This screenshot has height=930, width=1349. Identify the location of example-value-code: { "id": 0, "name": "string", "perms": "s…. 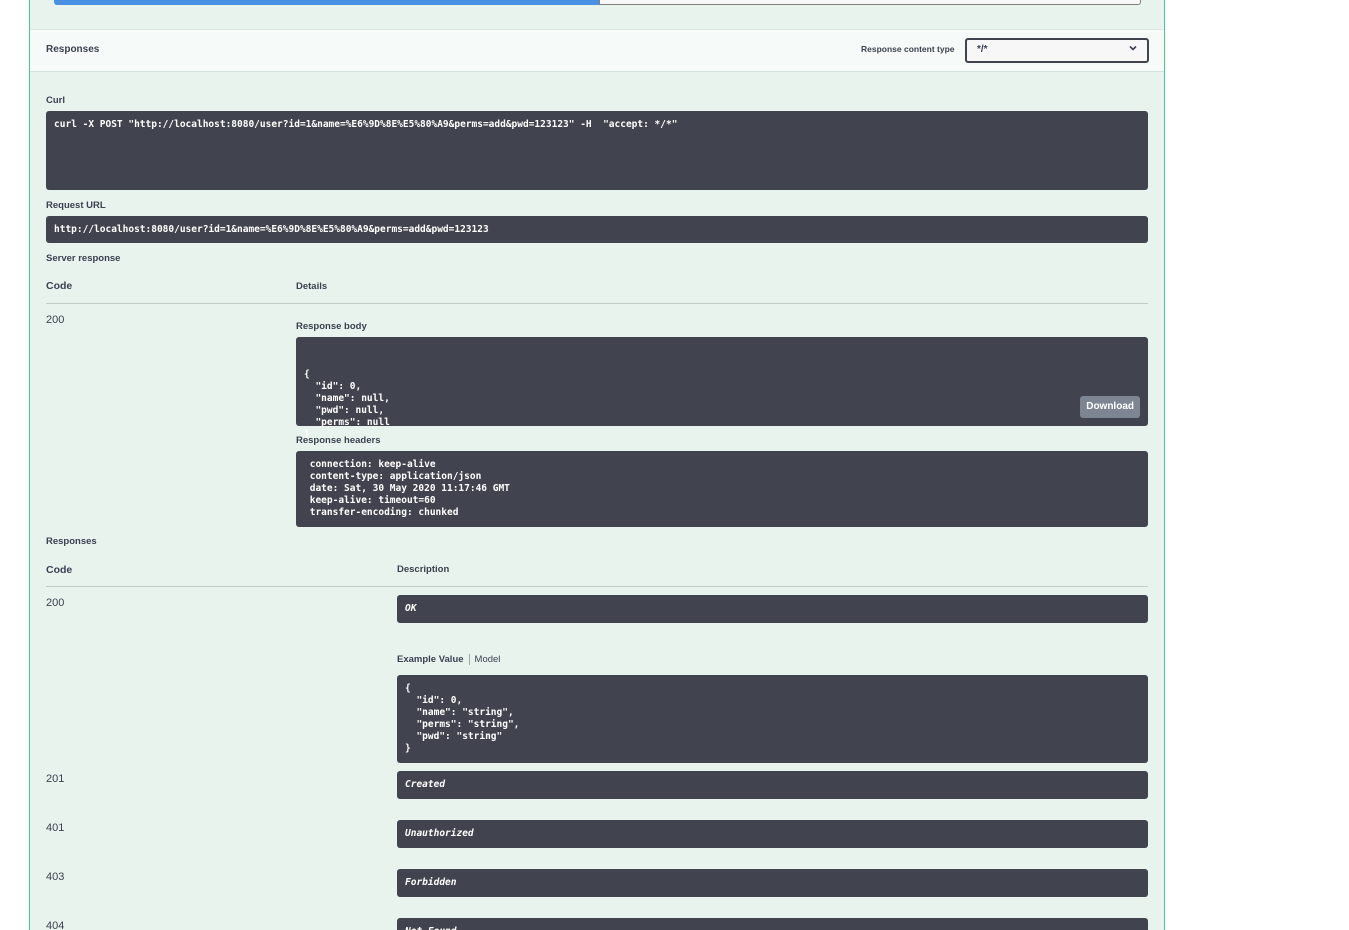
(772, 719).